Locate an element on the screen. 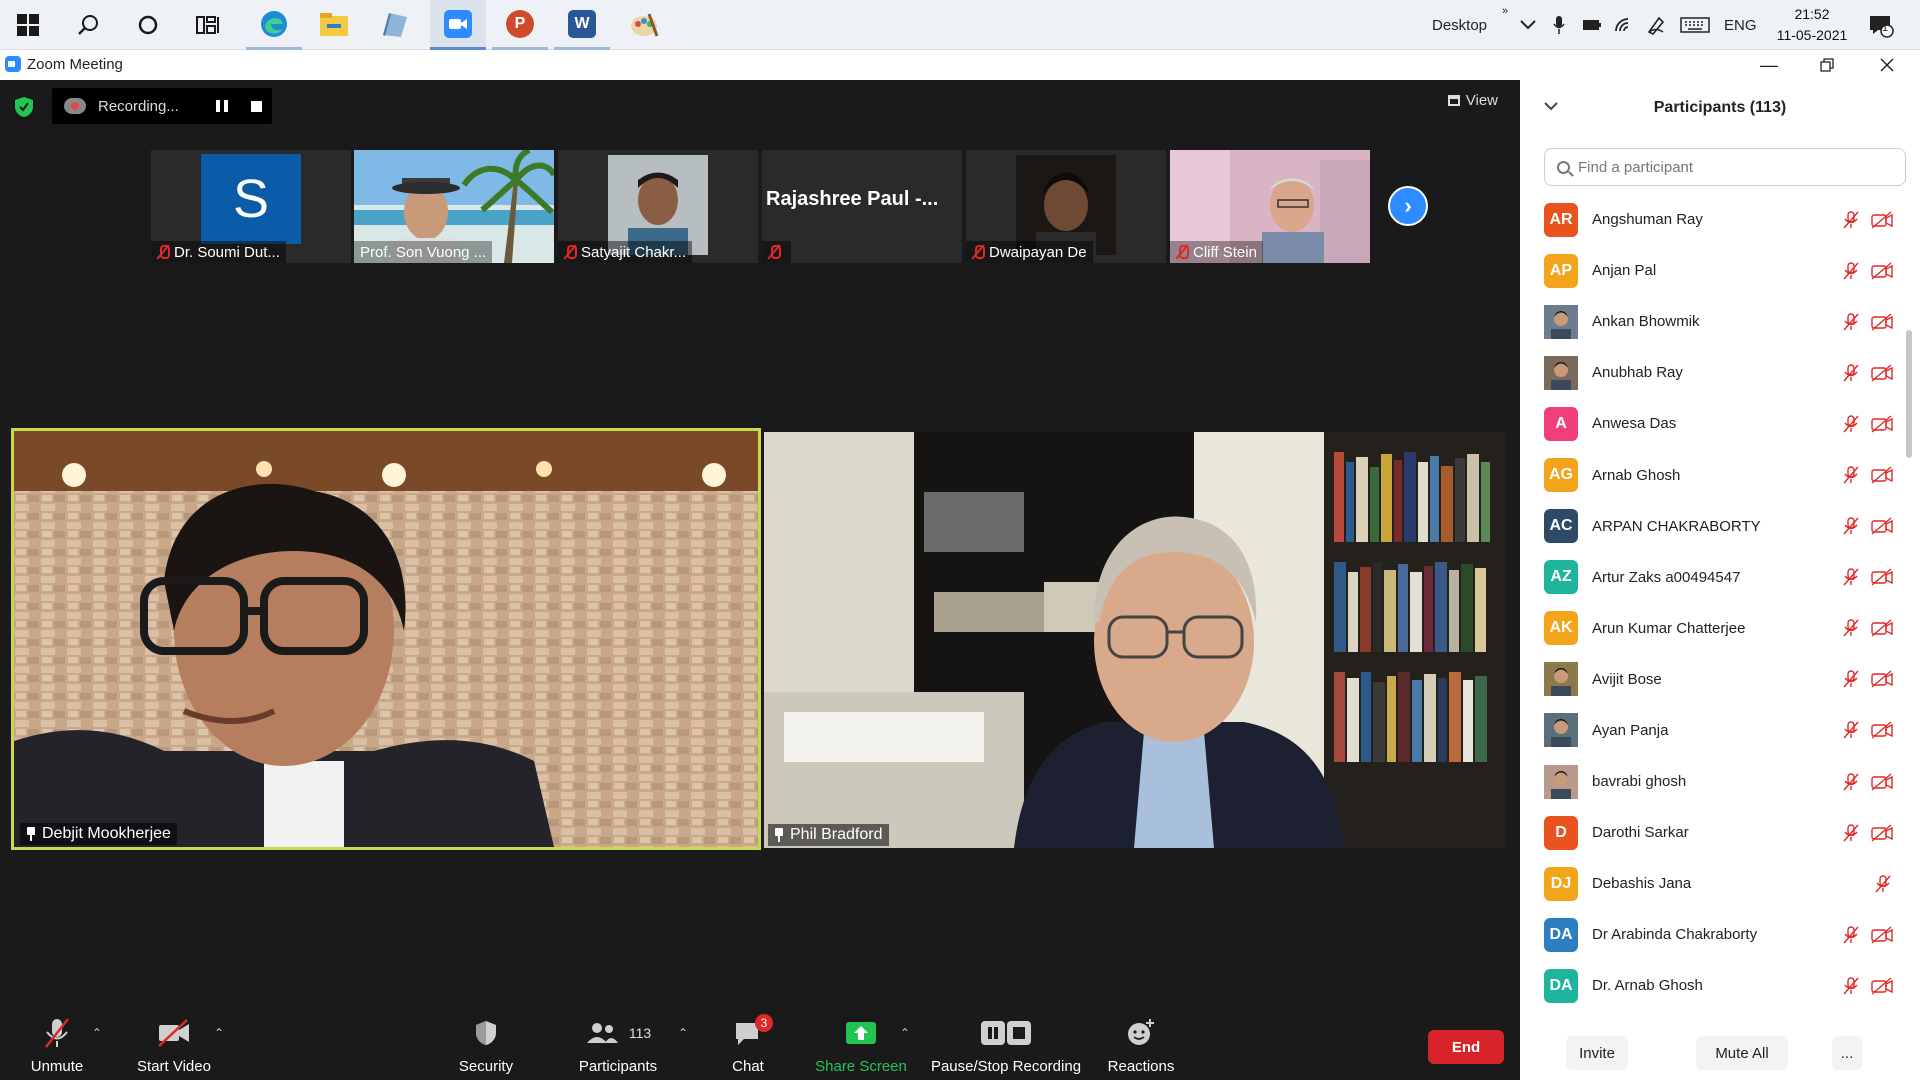  participant-row: AR Angshuman Ray is located at coordinates (1715, 219).